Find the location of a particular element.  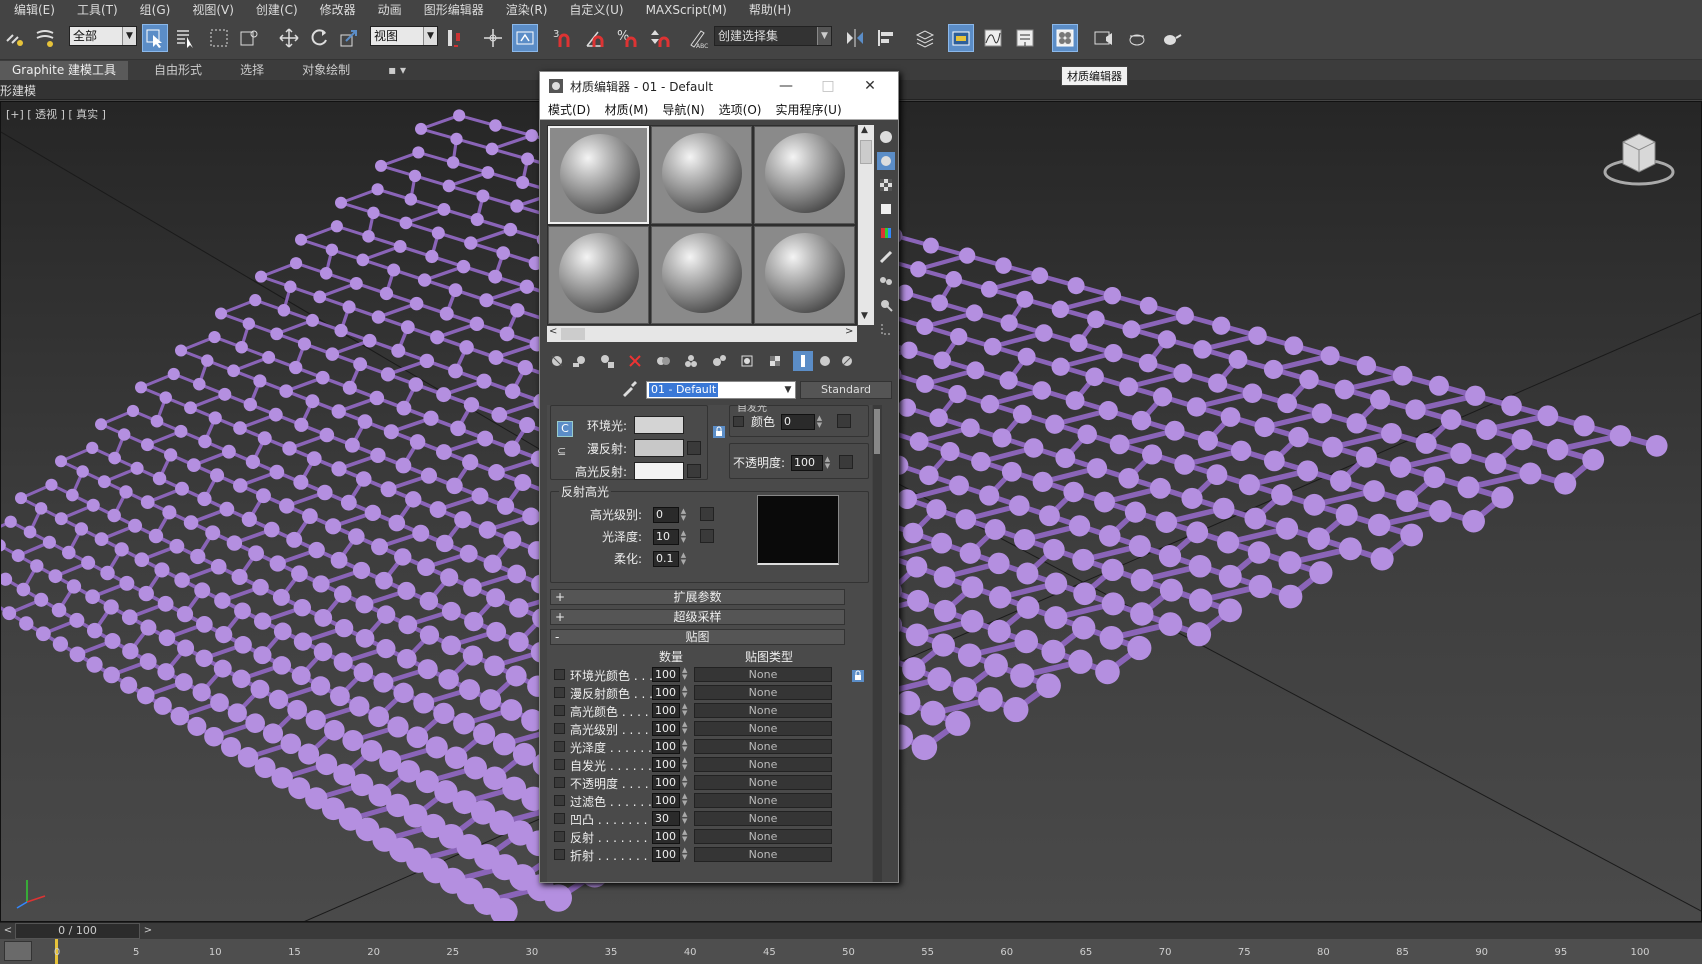

tab-graphite-modeling: Graphite 建模工具 is located at coordinates (64, 70).